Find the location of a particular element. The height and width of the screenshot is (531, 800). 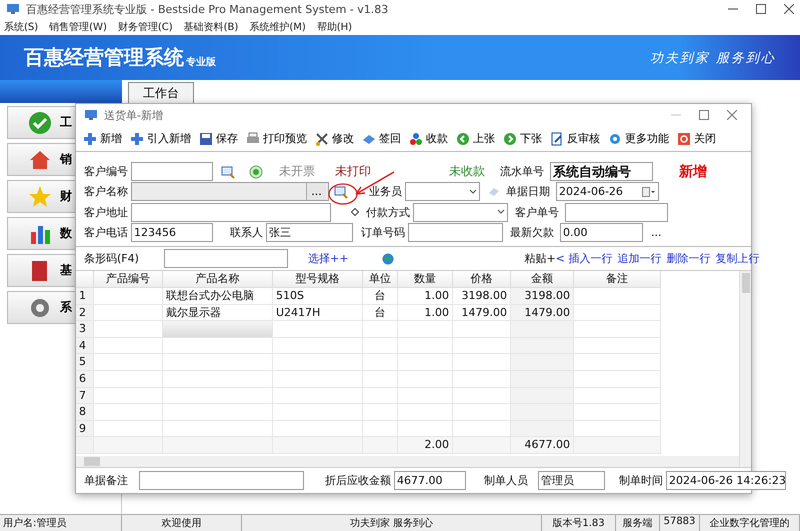

row-header is located at coordinates (85, 279).